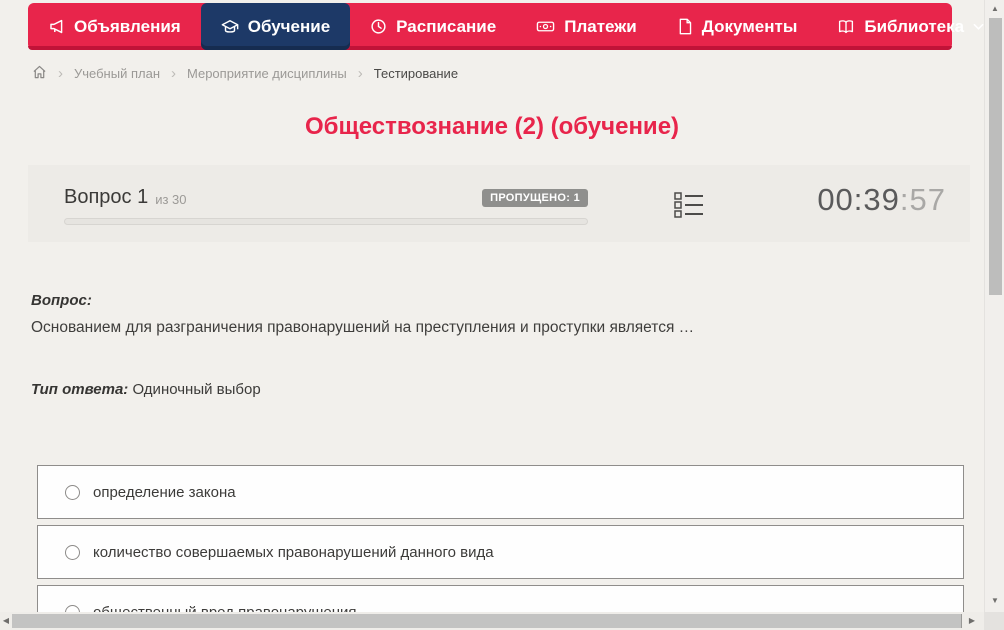 This screenshot has height=630, width=1004. What do you see at coordinates (416, 73) in the screenshot?
I see `breadcrumb-testing: Тестирование` at bounding box center [416, 73].